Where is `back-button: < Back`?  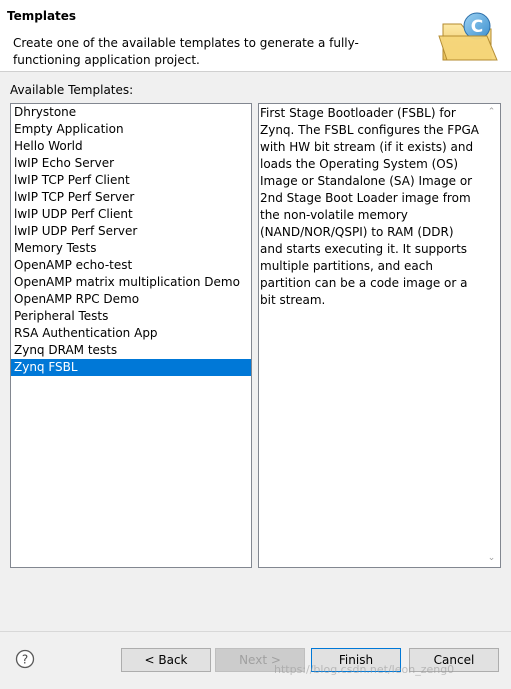 back-button: < Back is located at coordinates (166, 660).